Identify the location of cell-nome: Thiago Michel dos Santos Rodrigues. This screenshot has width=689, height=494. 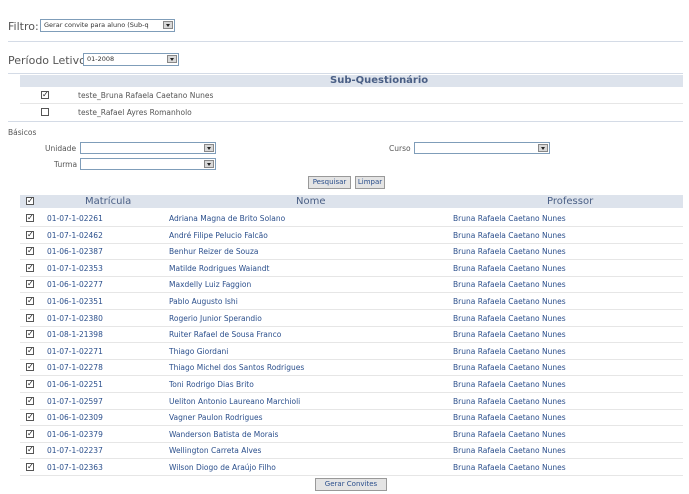
(237, 368).